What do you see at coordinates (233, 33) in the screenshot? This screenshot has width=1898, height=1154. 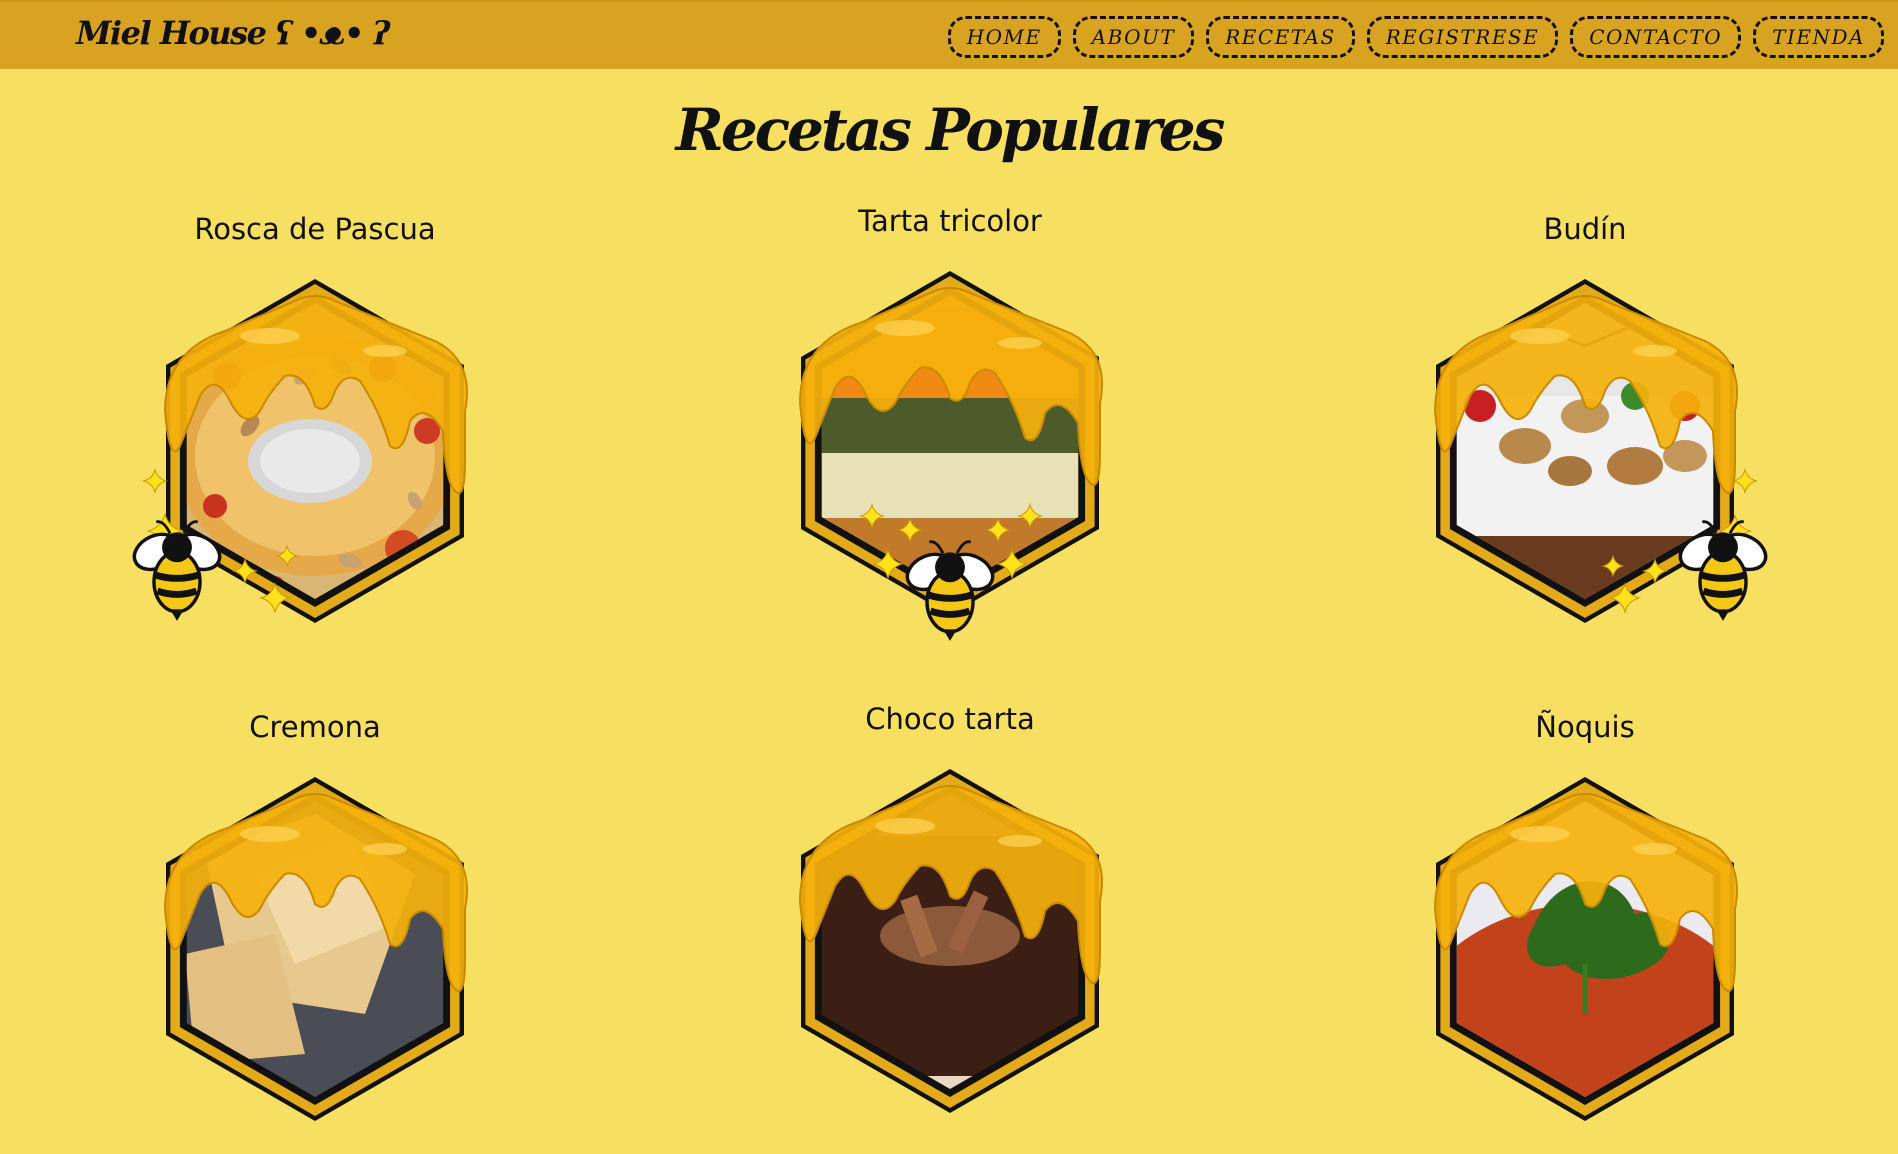 I see `brand-logo: Miel House ʕ •ᴥ• ʔ` at bounding box center [233, 33].